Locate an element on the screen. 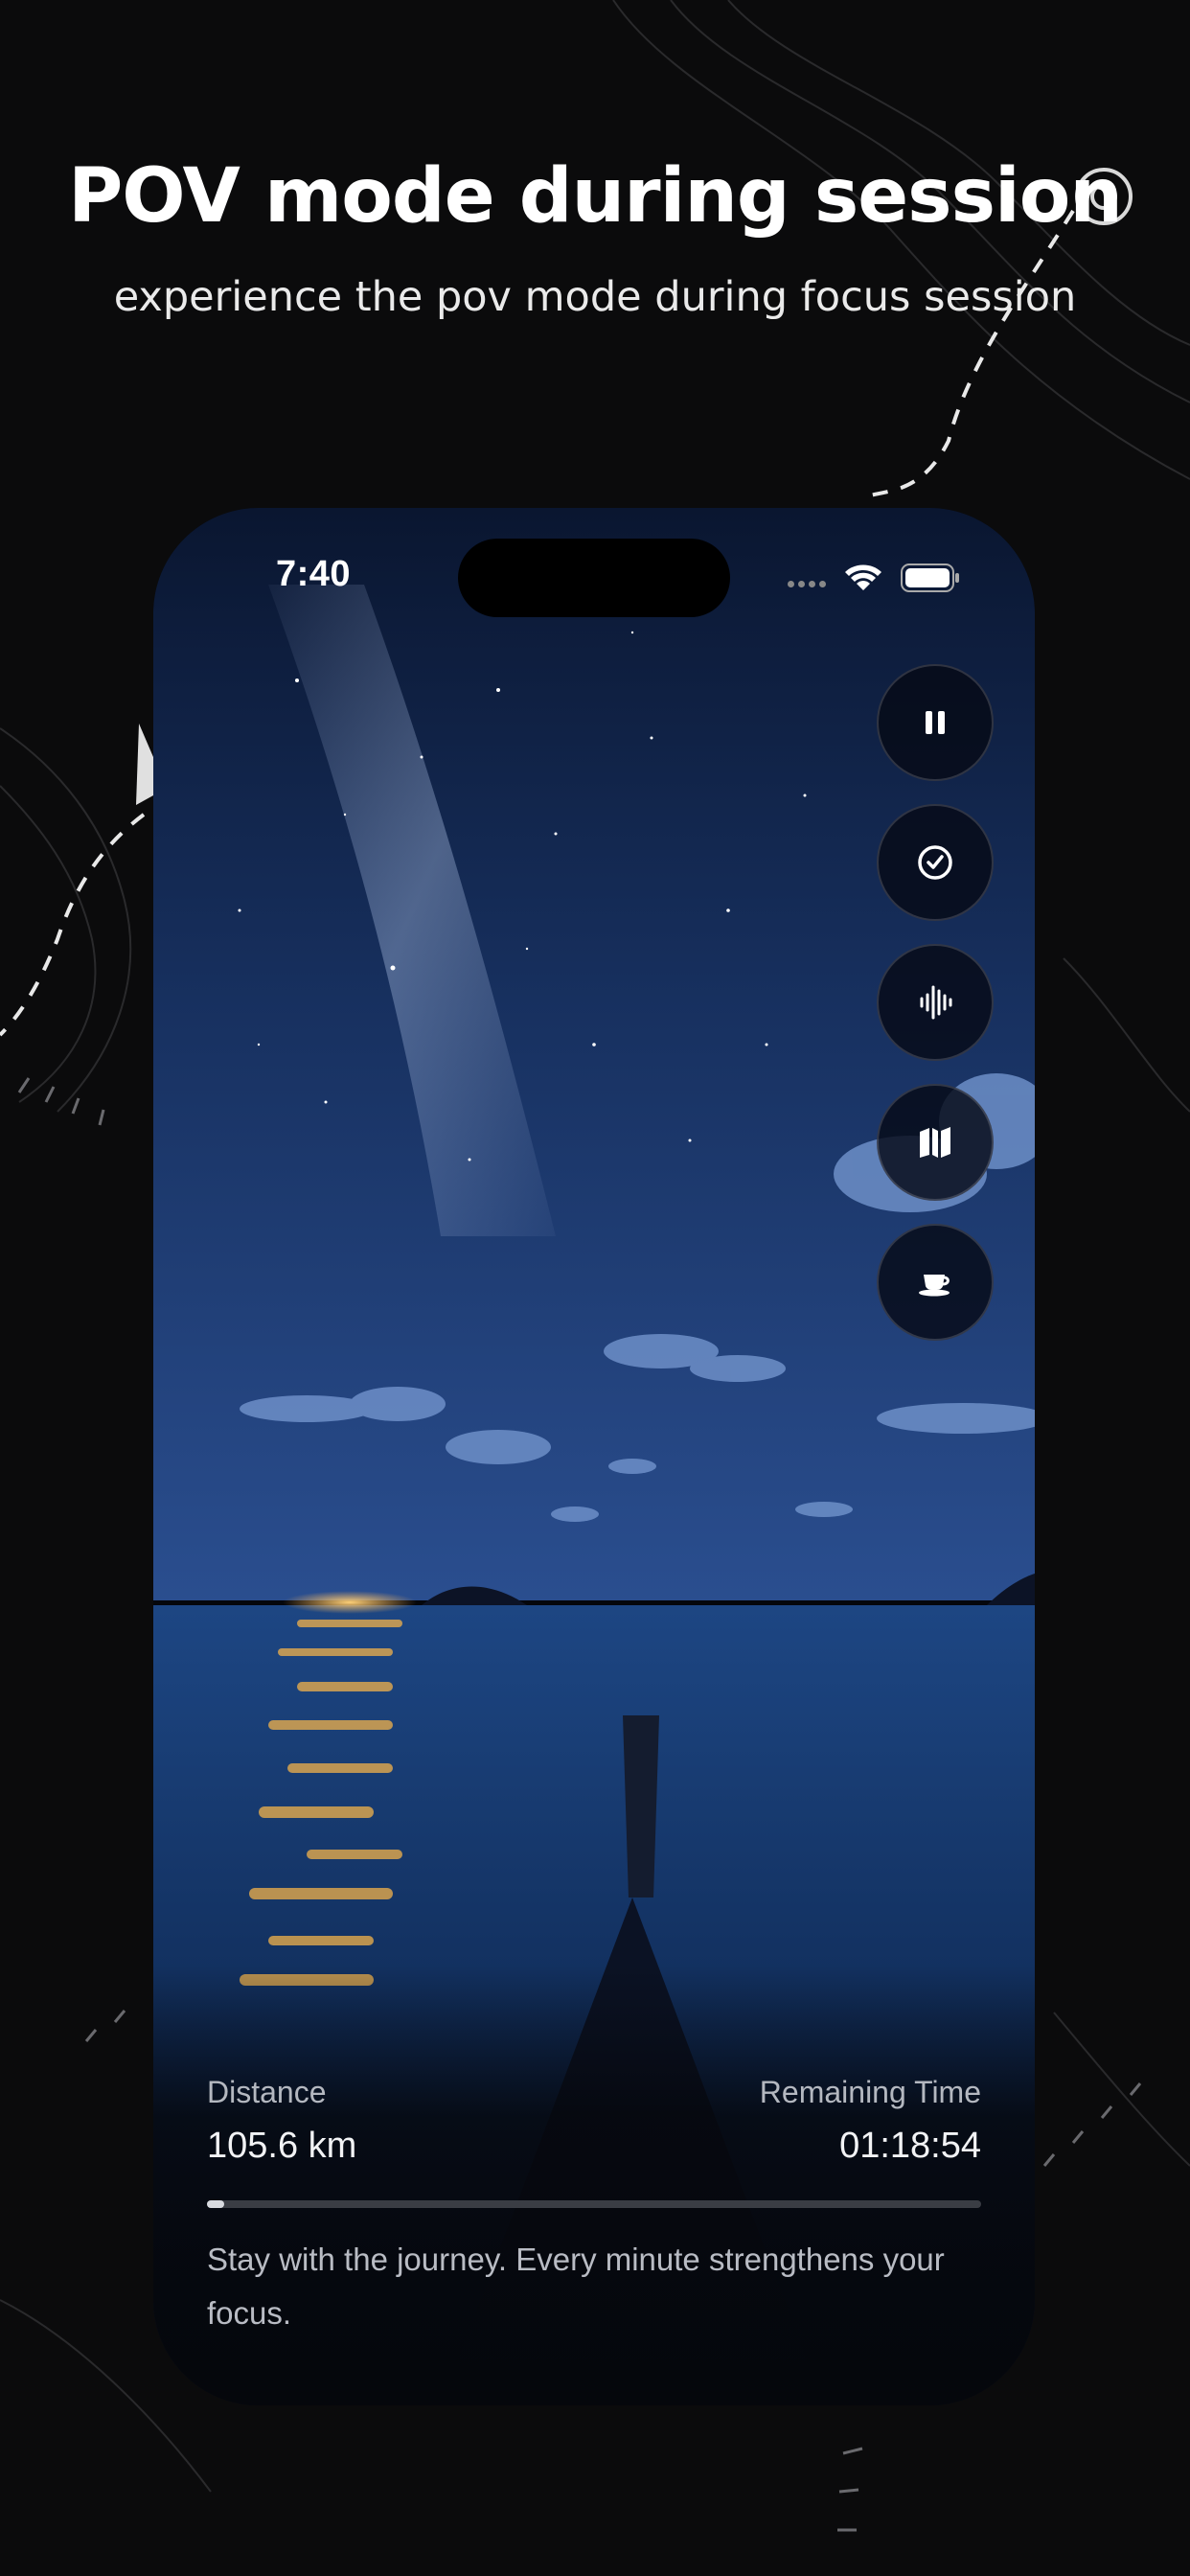  coffee-cup-icon is located at coordinates (935, 1286).